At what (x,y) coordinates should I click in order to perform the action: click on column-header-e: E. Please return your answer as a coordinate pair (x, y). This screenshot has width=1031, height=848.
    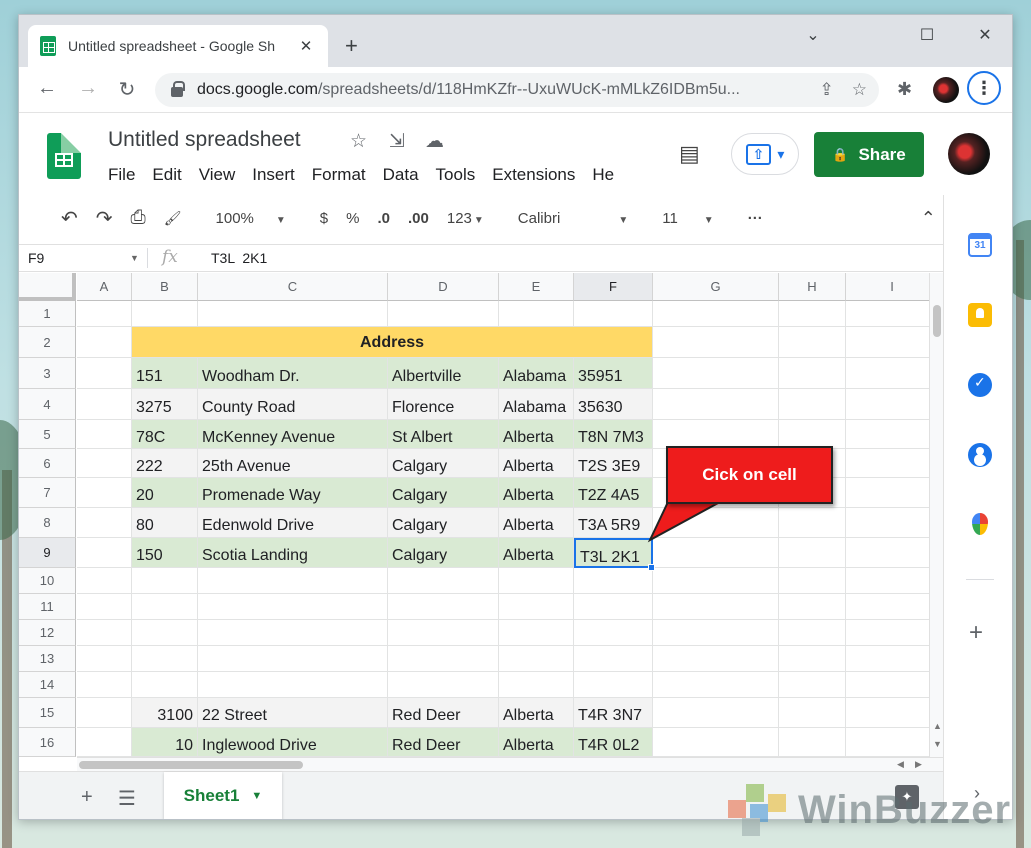
    Looking at the image, I should click on (536, 287).